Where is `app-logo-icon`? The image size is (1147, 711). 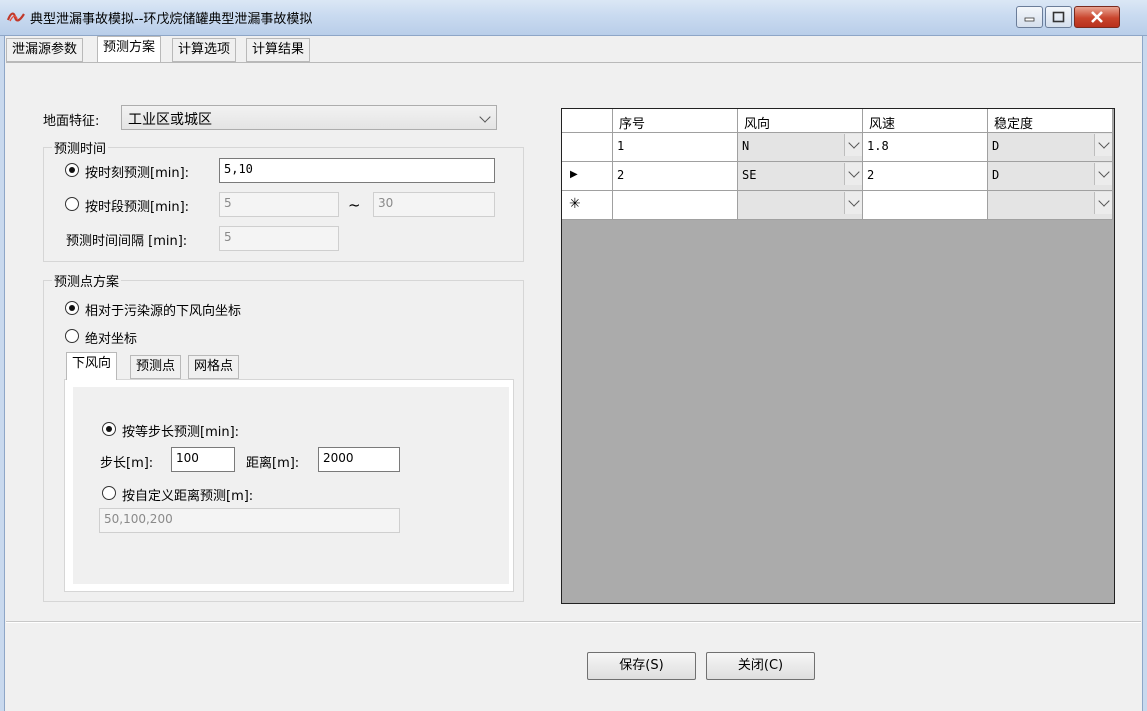
app-logo-icon is located at coordinates (16, 17).